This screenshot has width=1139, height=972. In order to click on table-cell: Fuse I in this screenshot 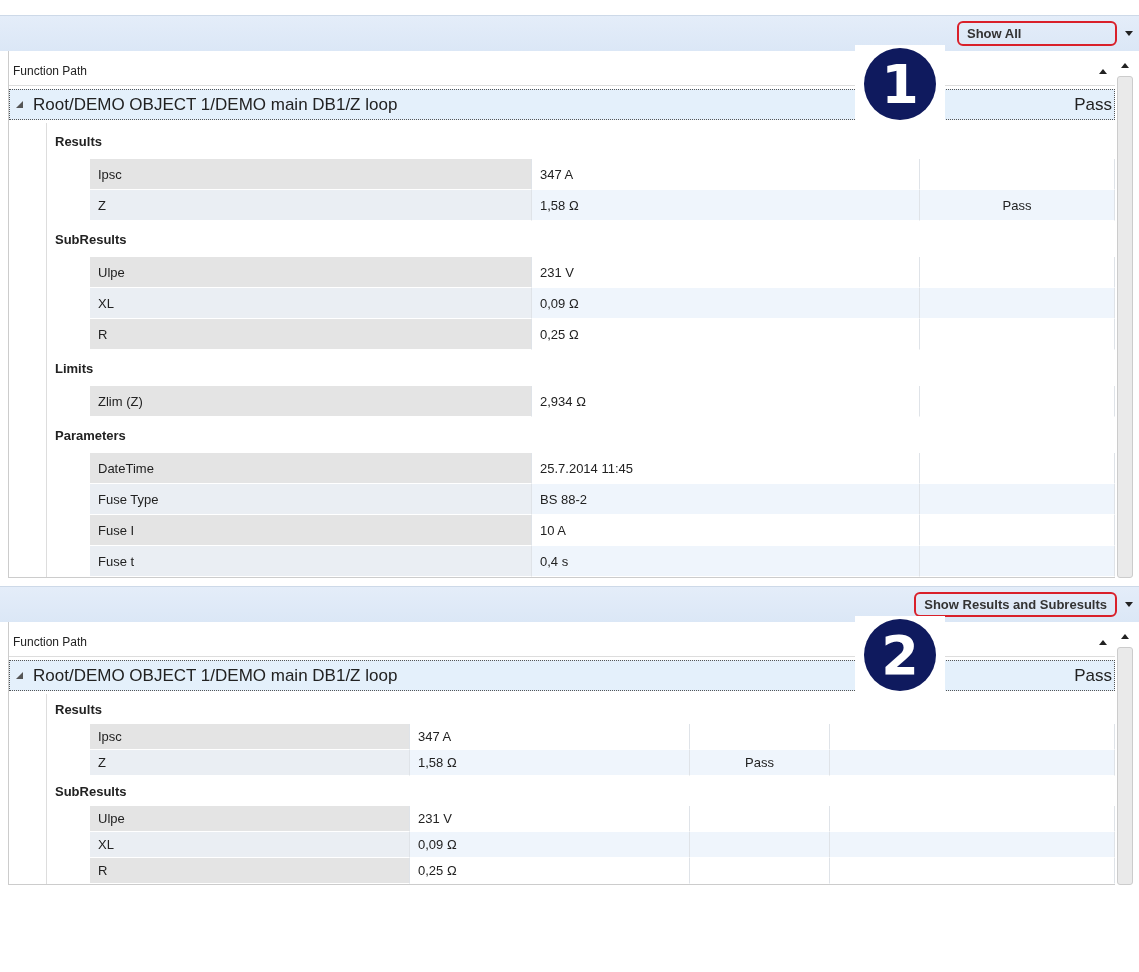, I will do `click(311, 530)`.